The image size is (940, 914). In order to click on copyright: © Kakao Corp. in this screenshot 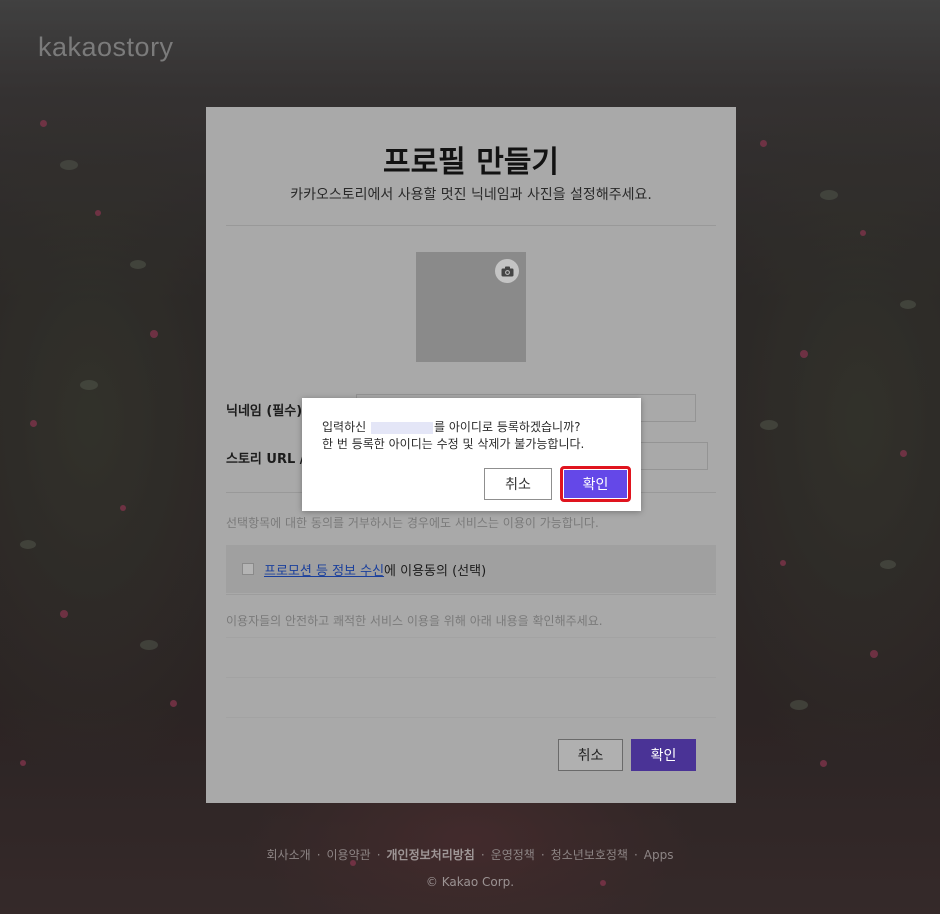, I will do `click(470, 882)`.